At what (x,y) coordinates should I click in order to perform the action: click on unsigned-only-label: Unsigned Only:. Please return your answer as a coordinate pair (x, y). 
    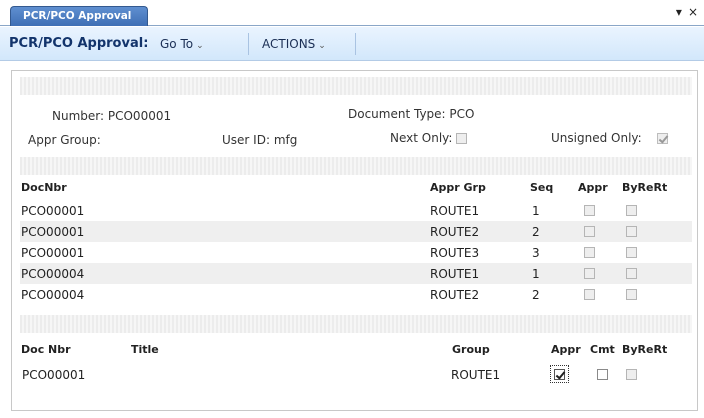
    Looking at the image, I should click on (596, 138).